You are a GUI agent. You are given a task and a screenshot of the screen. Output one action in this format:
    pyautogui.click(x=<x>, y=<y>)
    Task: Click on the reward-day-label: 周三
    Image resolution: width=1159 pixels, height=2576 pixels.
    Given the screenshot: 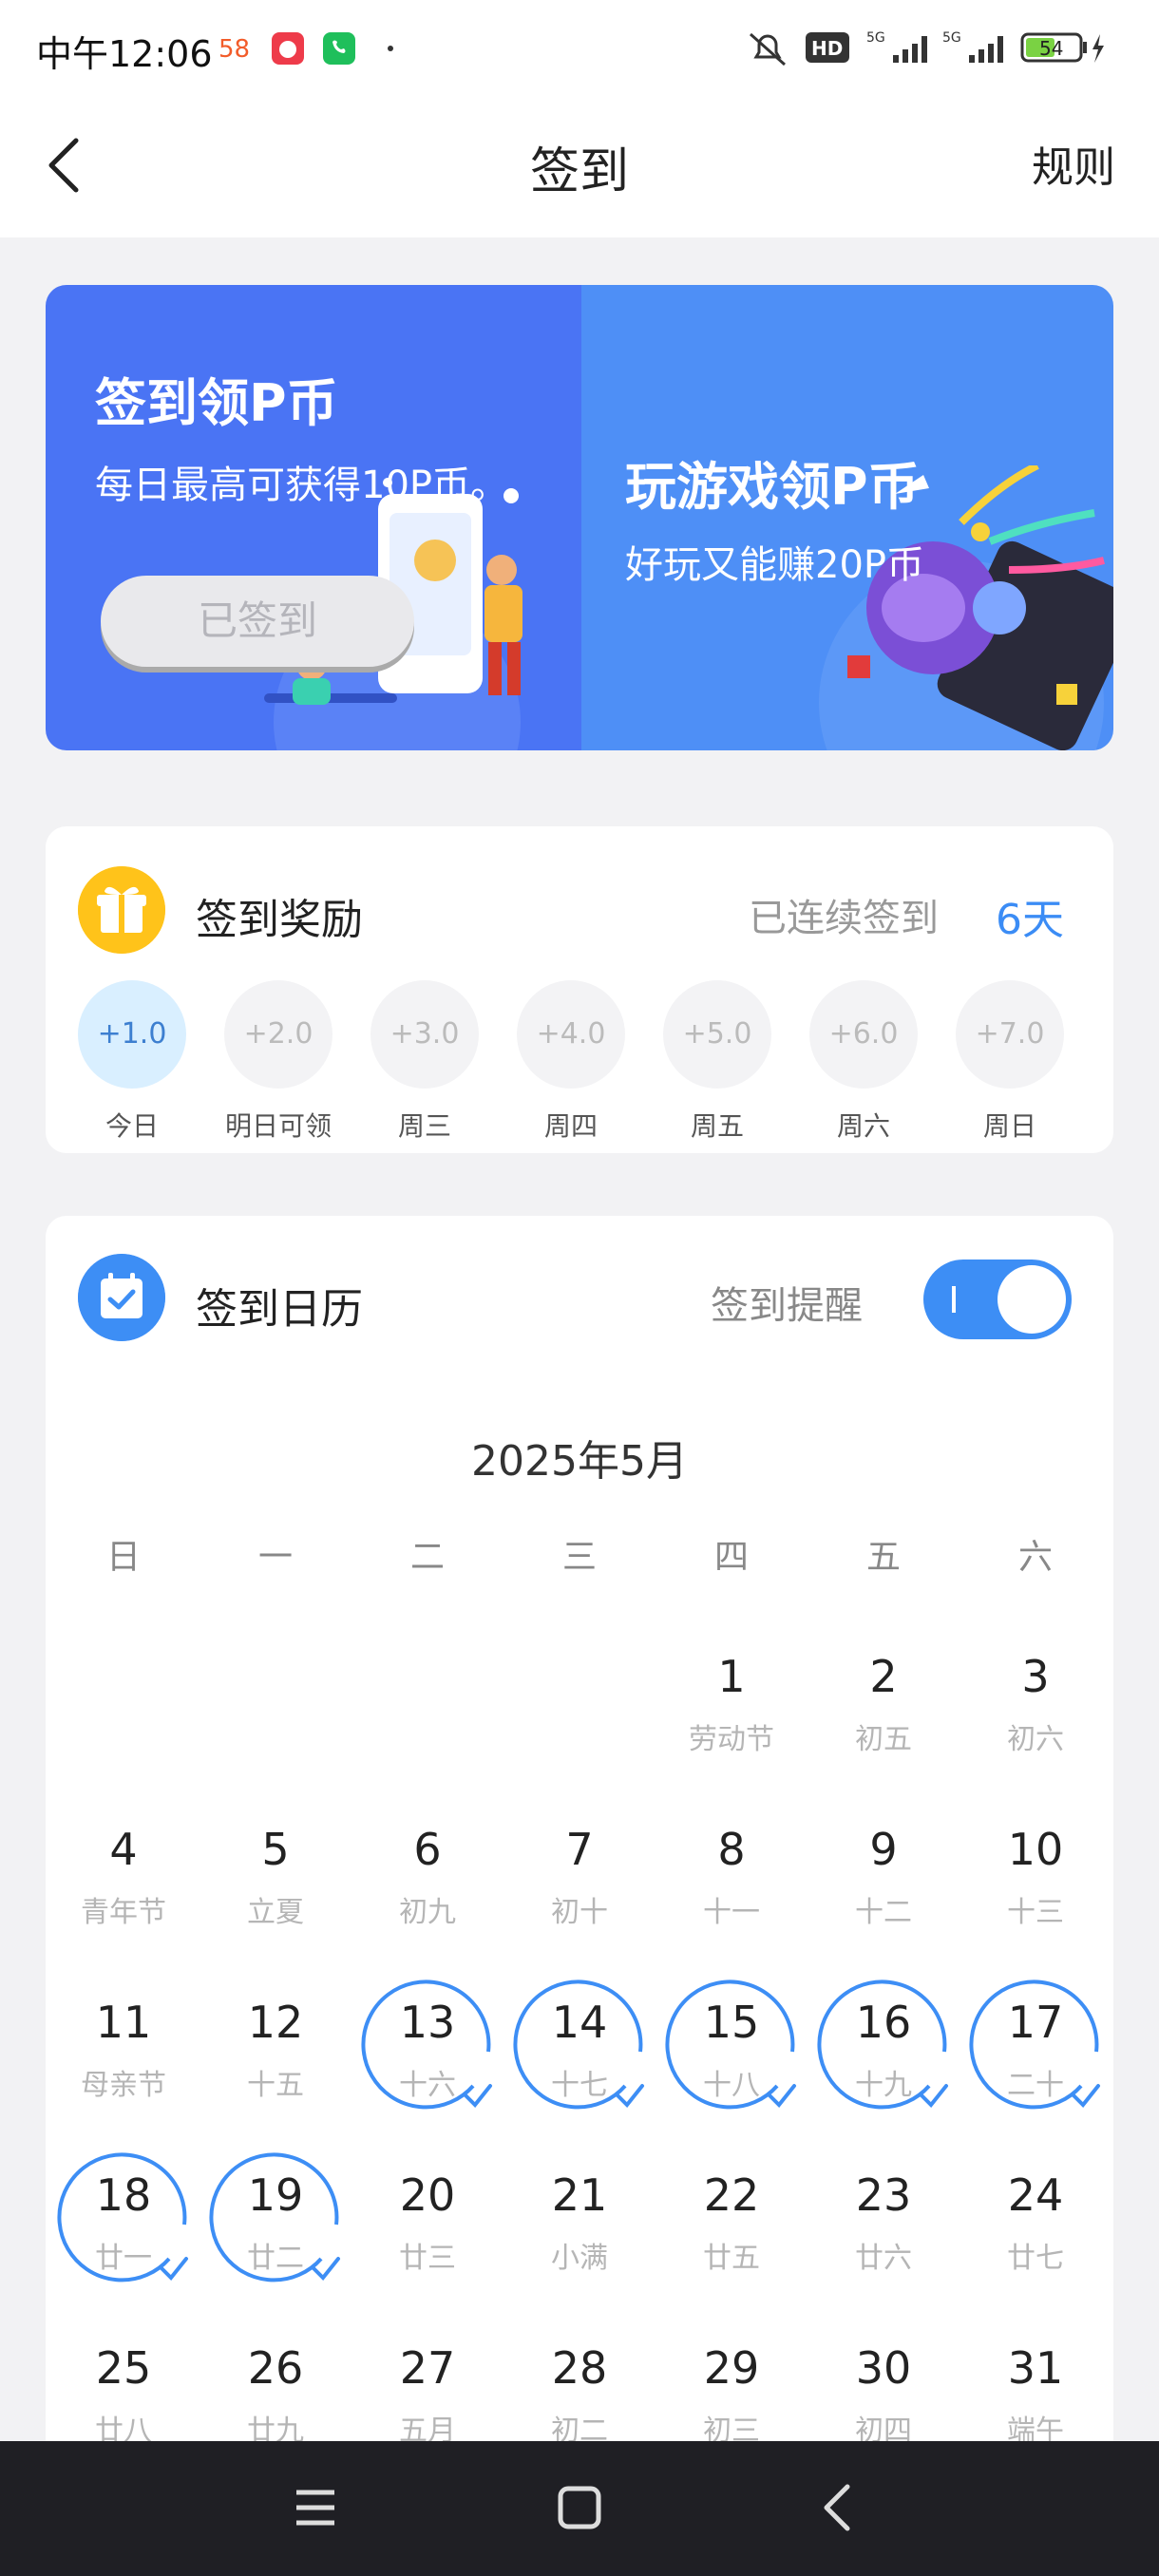 What is the action you would take?
    pyautogui.click(x=424, y=1126)
    